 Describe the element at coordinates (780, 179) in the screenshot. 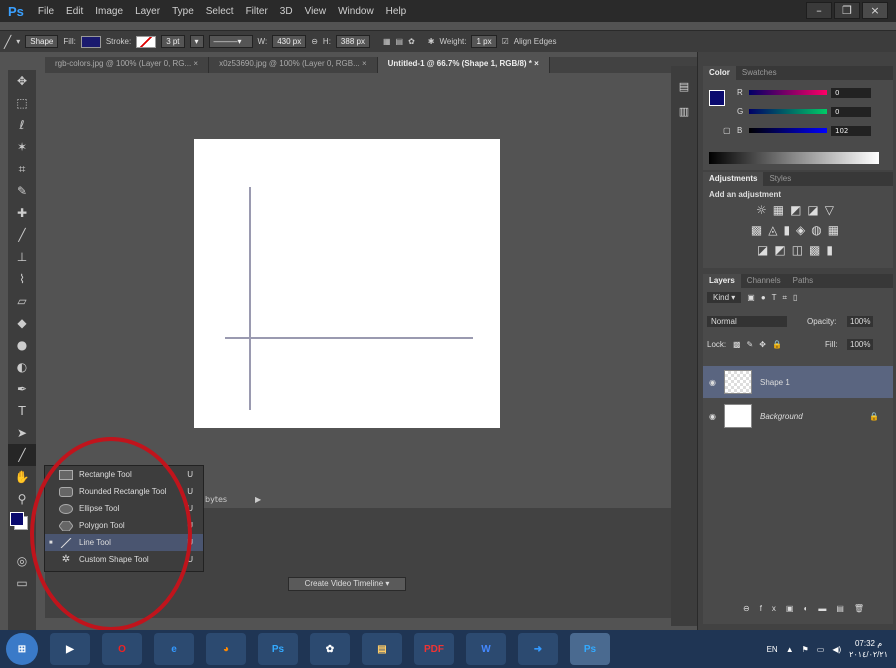

I see `tab-styles: Styles` at that location.